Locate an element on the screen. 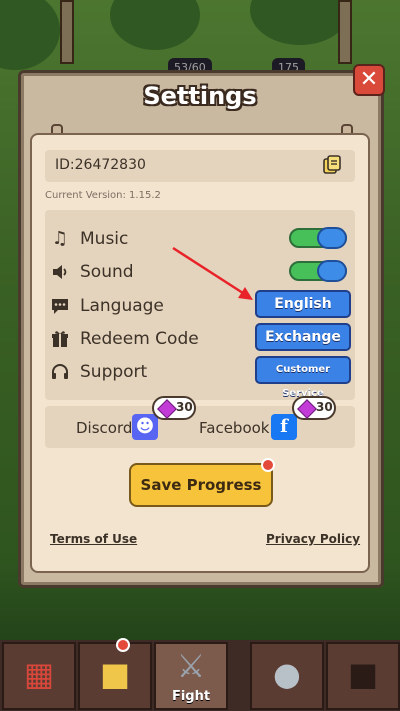 The height and width of the screenshot is (711, 400). bottom-nav: ▦ ■ ⚔ Fight ● ■ is located at coordinates (200, 674).